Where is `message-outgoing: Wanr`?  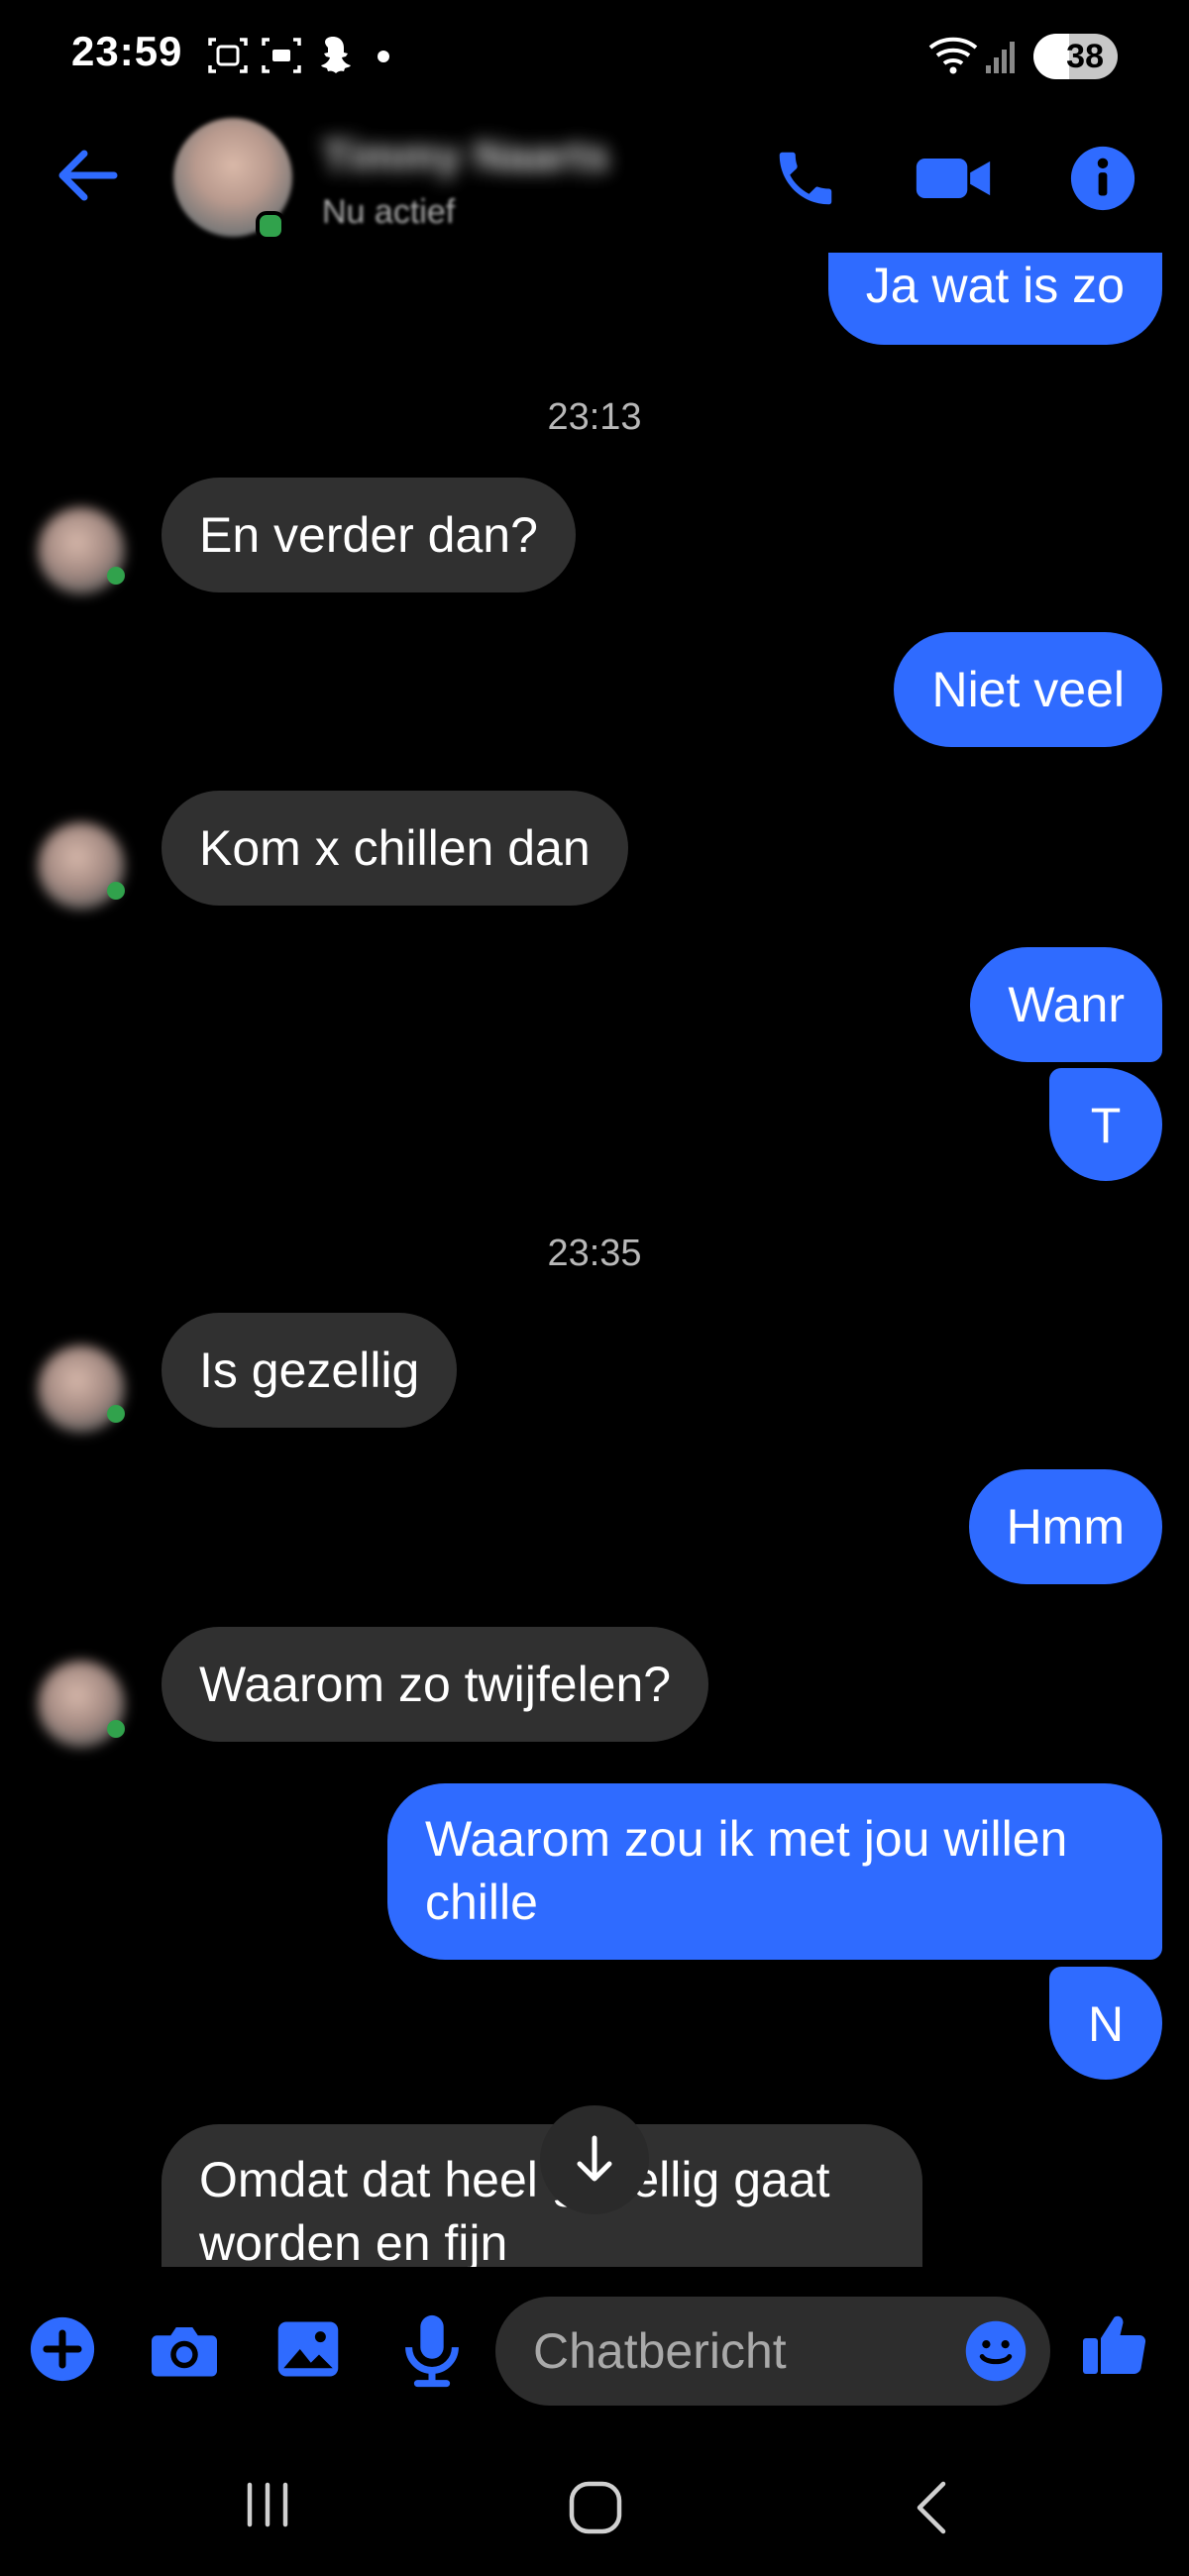 message-outgoing: Wanr is located at coordinates (1066, 1004).